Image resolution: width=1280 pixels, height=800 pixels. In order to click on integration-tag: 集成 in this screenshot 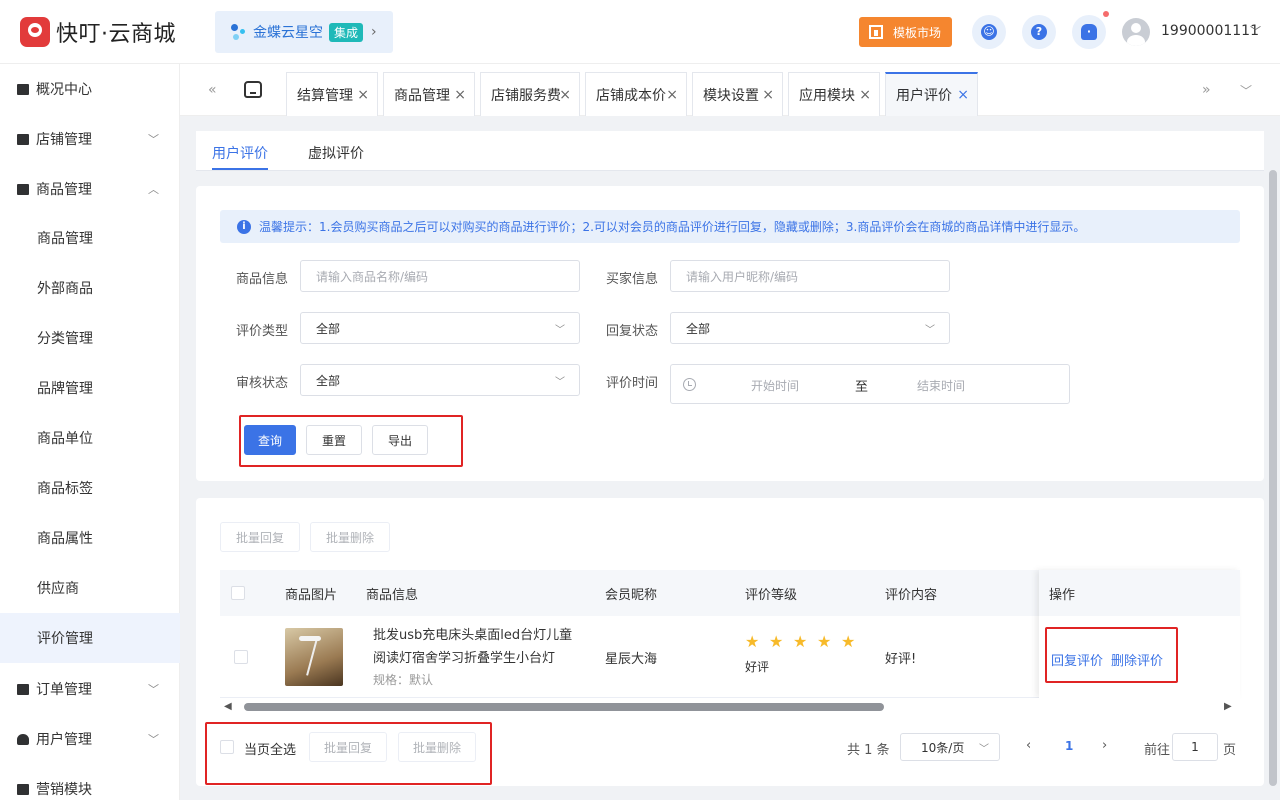, I will do `click(346, 32)`.